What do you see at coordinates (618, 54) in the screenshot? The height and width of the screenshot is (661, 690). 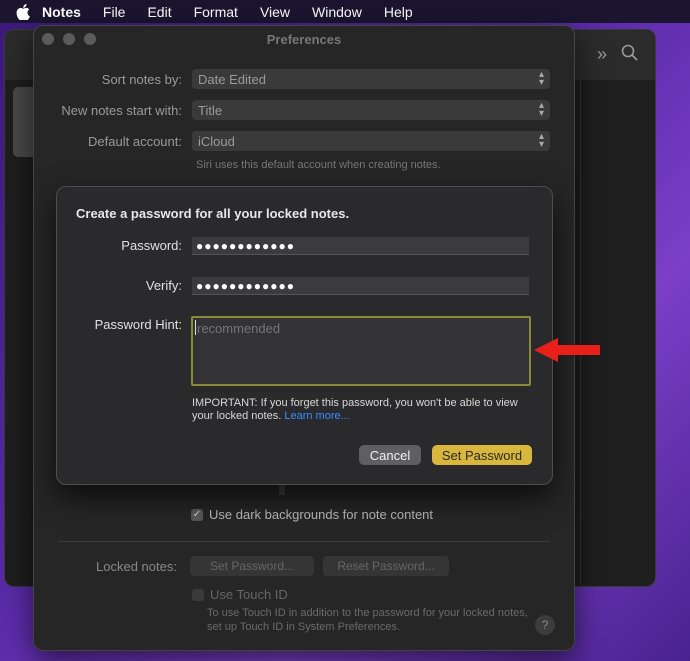 I see `notes-toolbar-right: »` at bounding box center [618, 54].